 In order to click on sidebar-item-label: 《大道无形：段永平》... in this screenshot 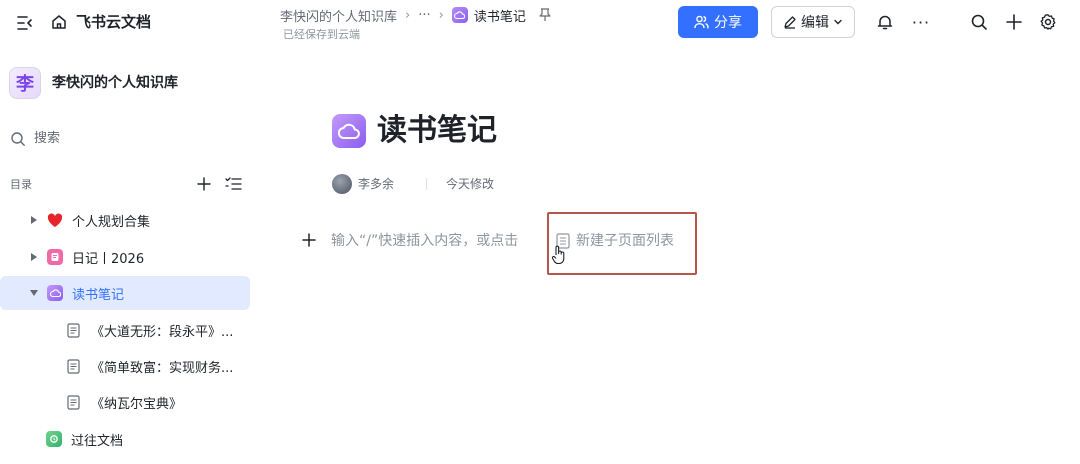, I will do `click(162, 332)`.